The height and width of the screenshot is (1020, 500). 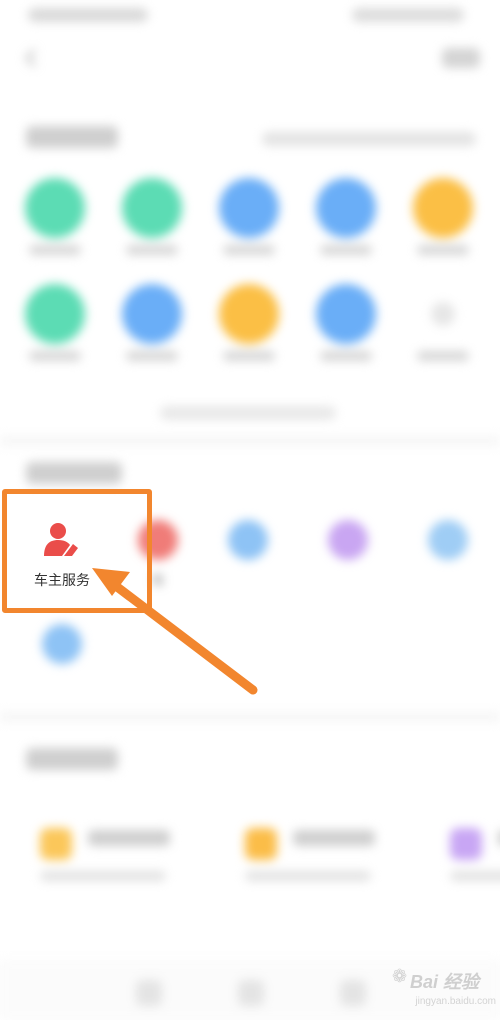 What do you see at coordinates (88, 15) in the screenshot?
I see `status-left-text` at bounding box center [88, 15].